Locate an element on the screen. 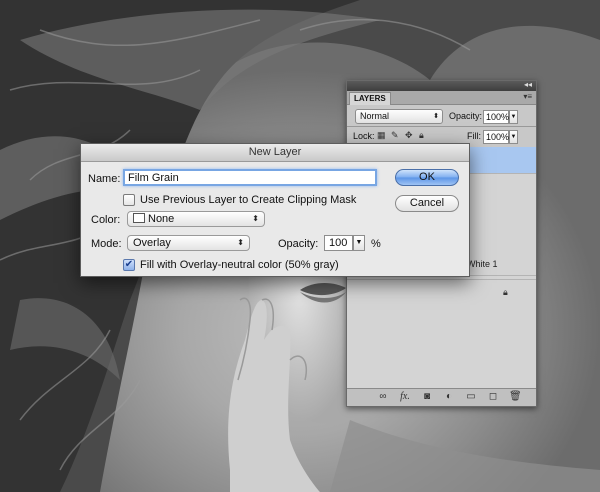 Image resolution: width=600 pixels, height=492 pixels. add-mask-icon: ◙ is located at coordinates (427, 397).